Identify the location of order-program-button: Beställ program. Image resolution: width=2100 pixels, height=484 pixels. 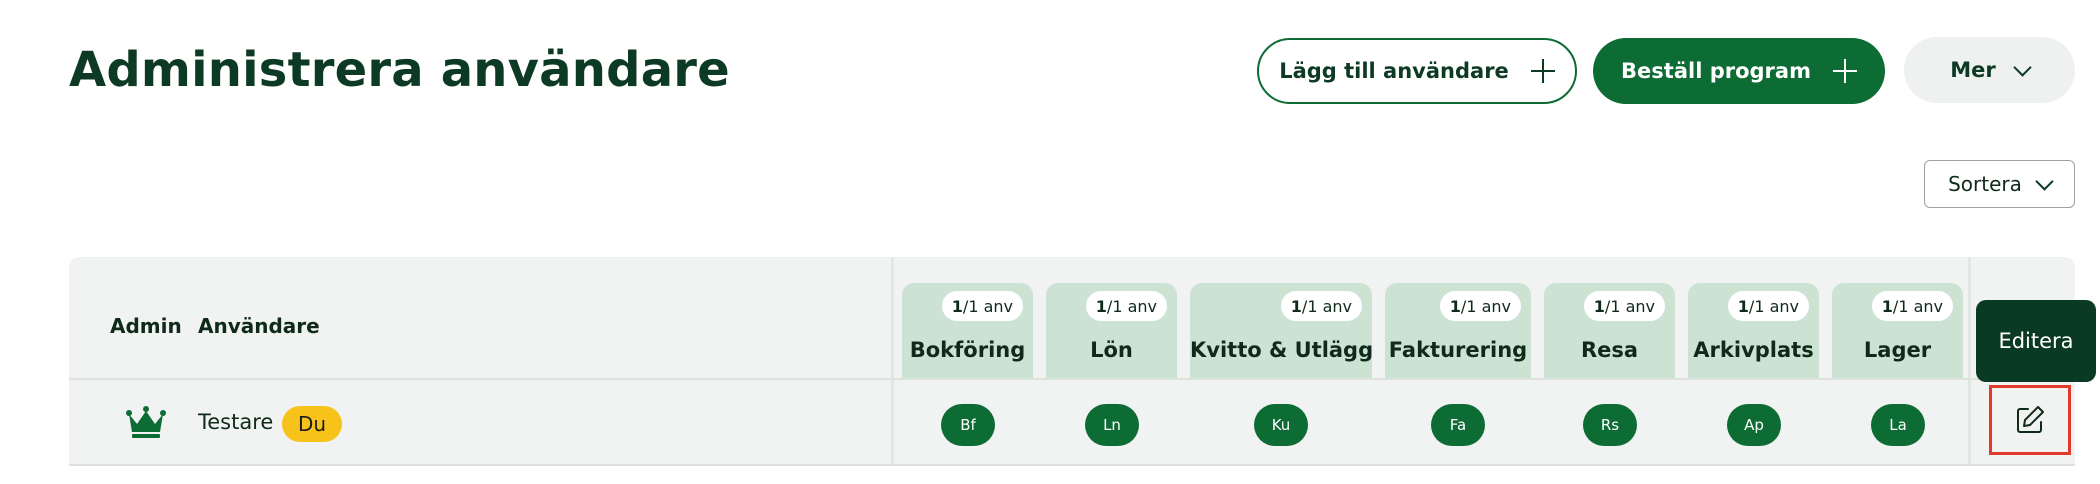
(1739, 71).